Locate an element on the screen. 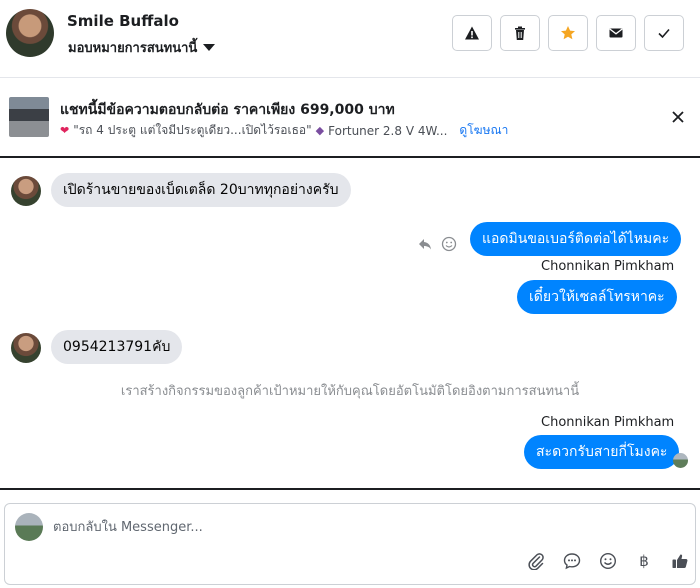 The image size is (700, 588). conversation-header: Smile Buffalo มอบหมายการสนทนานี้ is located at coordinates (350, 39).